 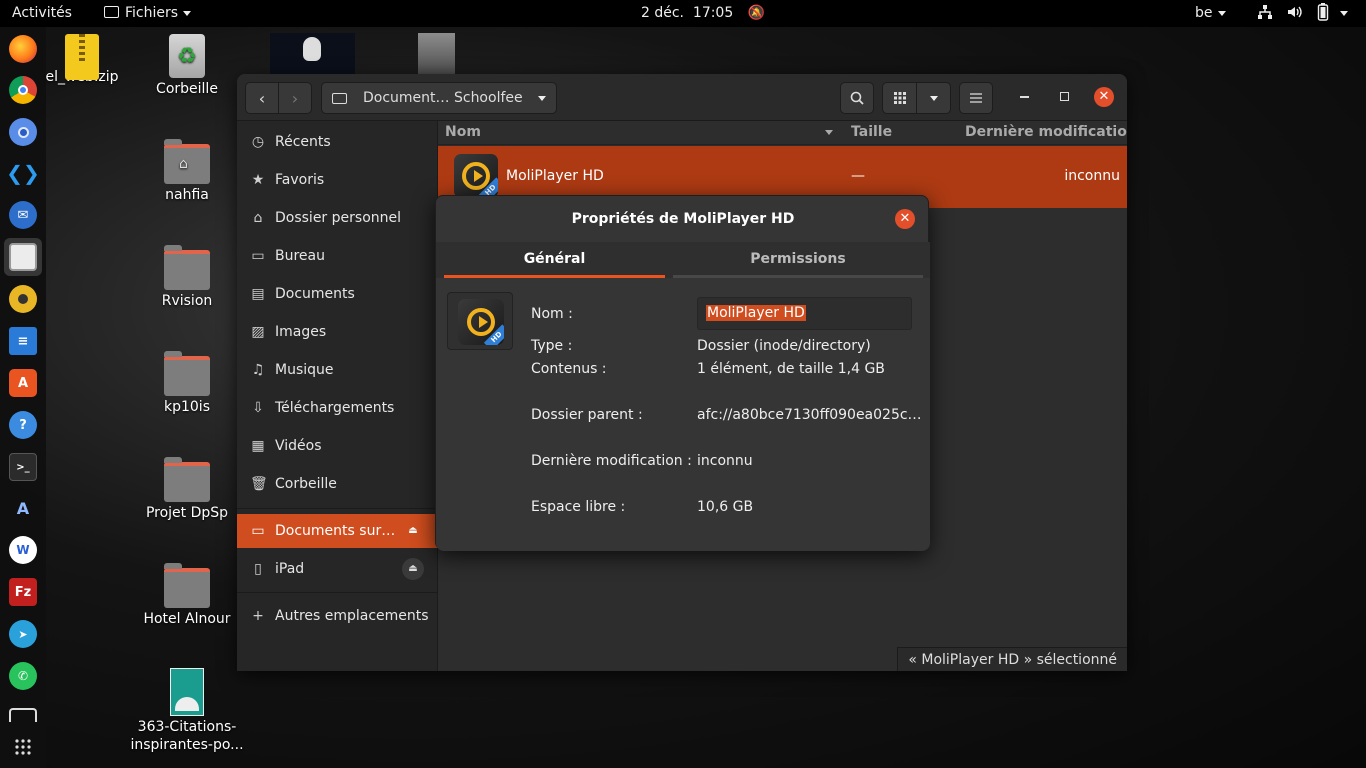 What do you see at coordinates (436, 53) in the screenshot?
I see `desktop-thumbnail-photo` at bounding box center [436, 53].